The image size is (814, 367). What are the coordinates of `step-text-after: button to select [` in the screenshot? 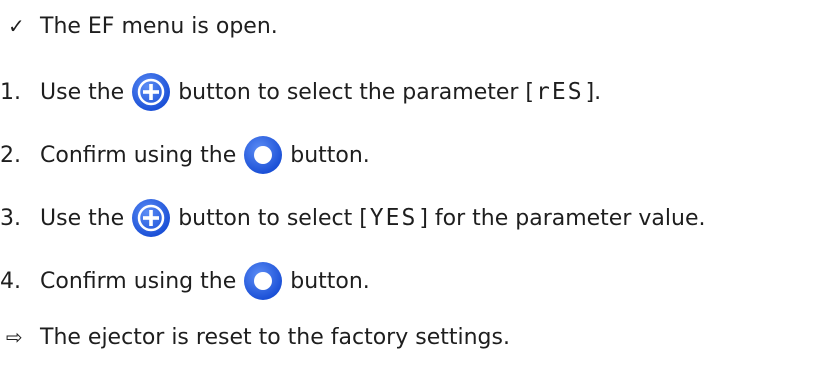 It's located at (273, 218).